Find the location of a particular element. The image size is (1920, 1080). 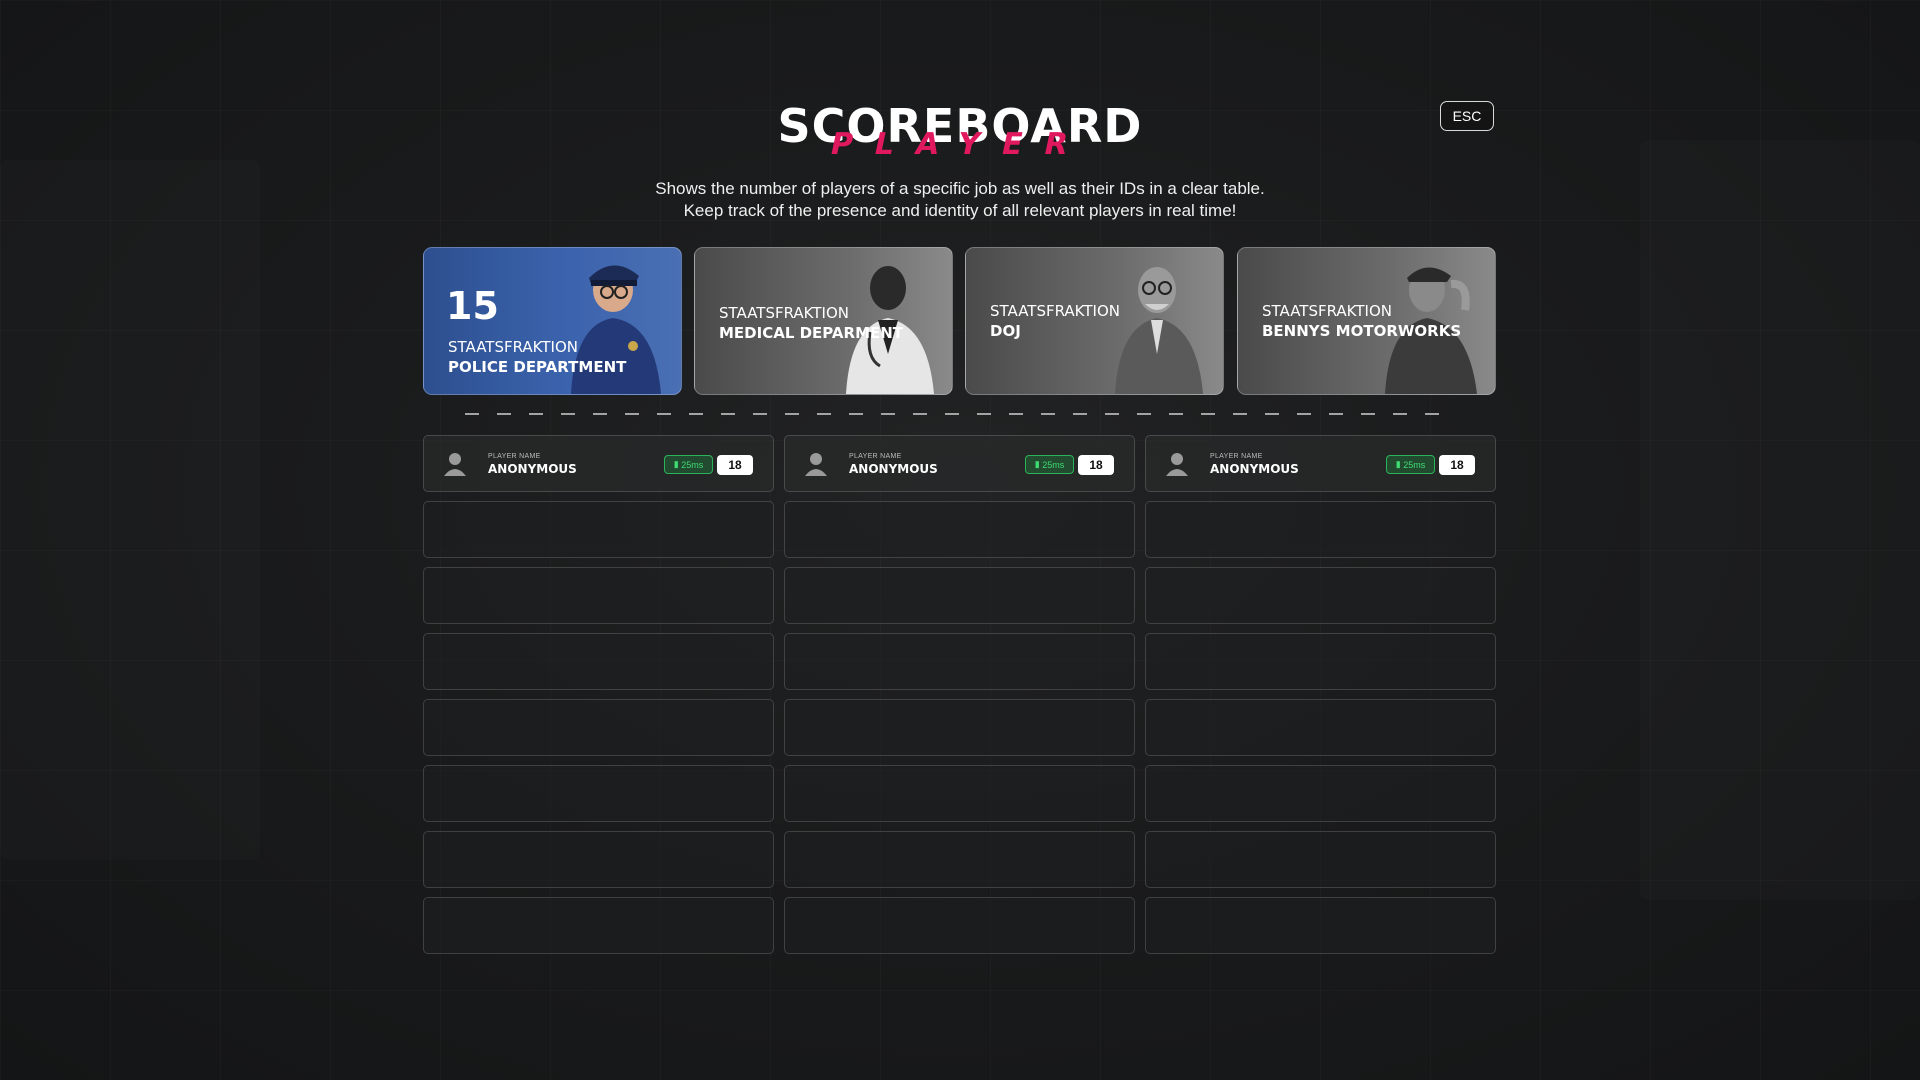

judge-icon is located at coordinates (1159, 330).